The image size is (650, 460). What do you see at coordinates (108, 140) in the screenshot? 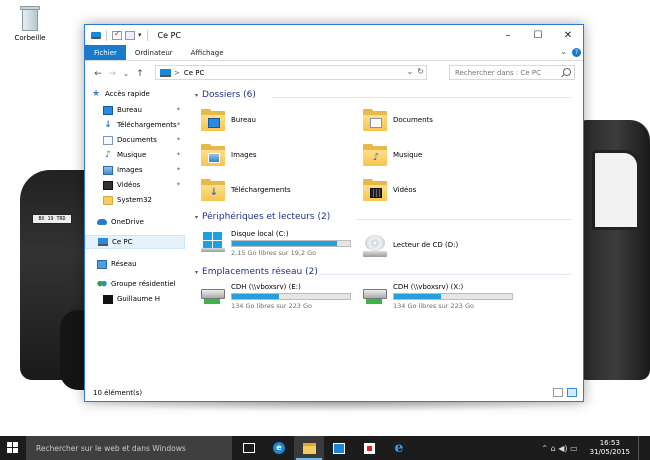
I see `document-icon` at bounding box center [108, 140].